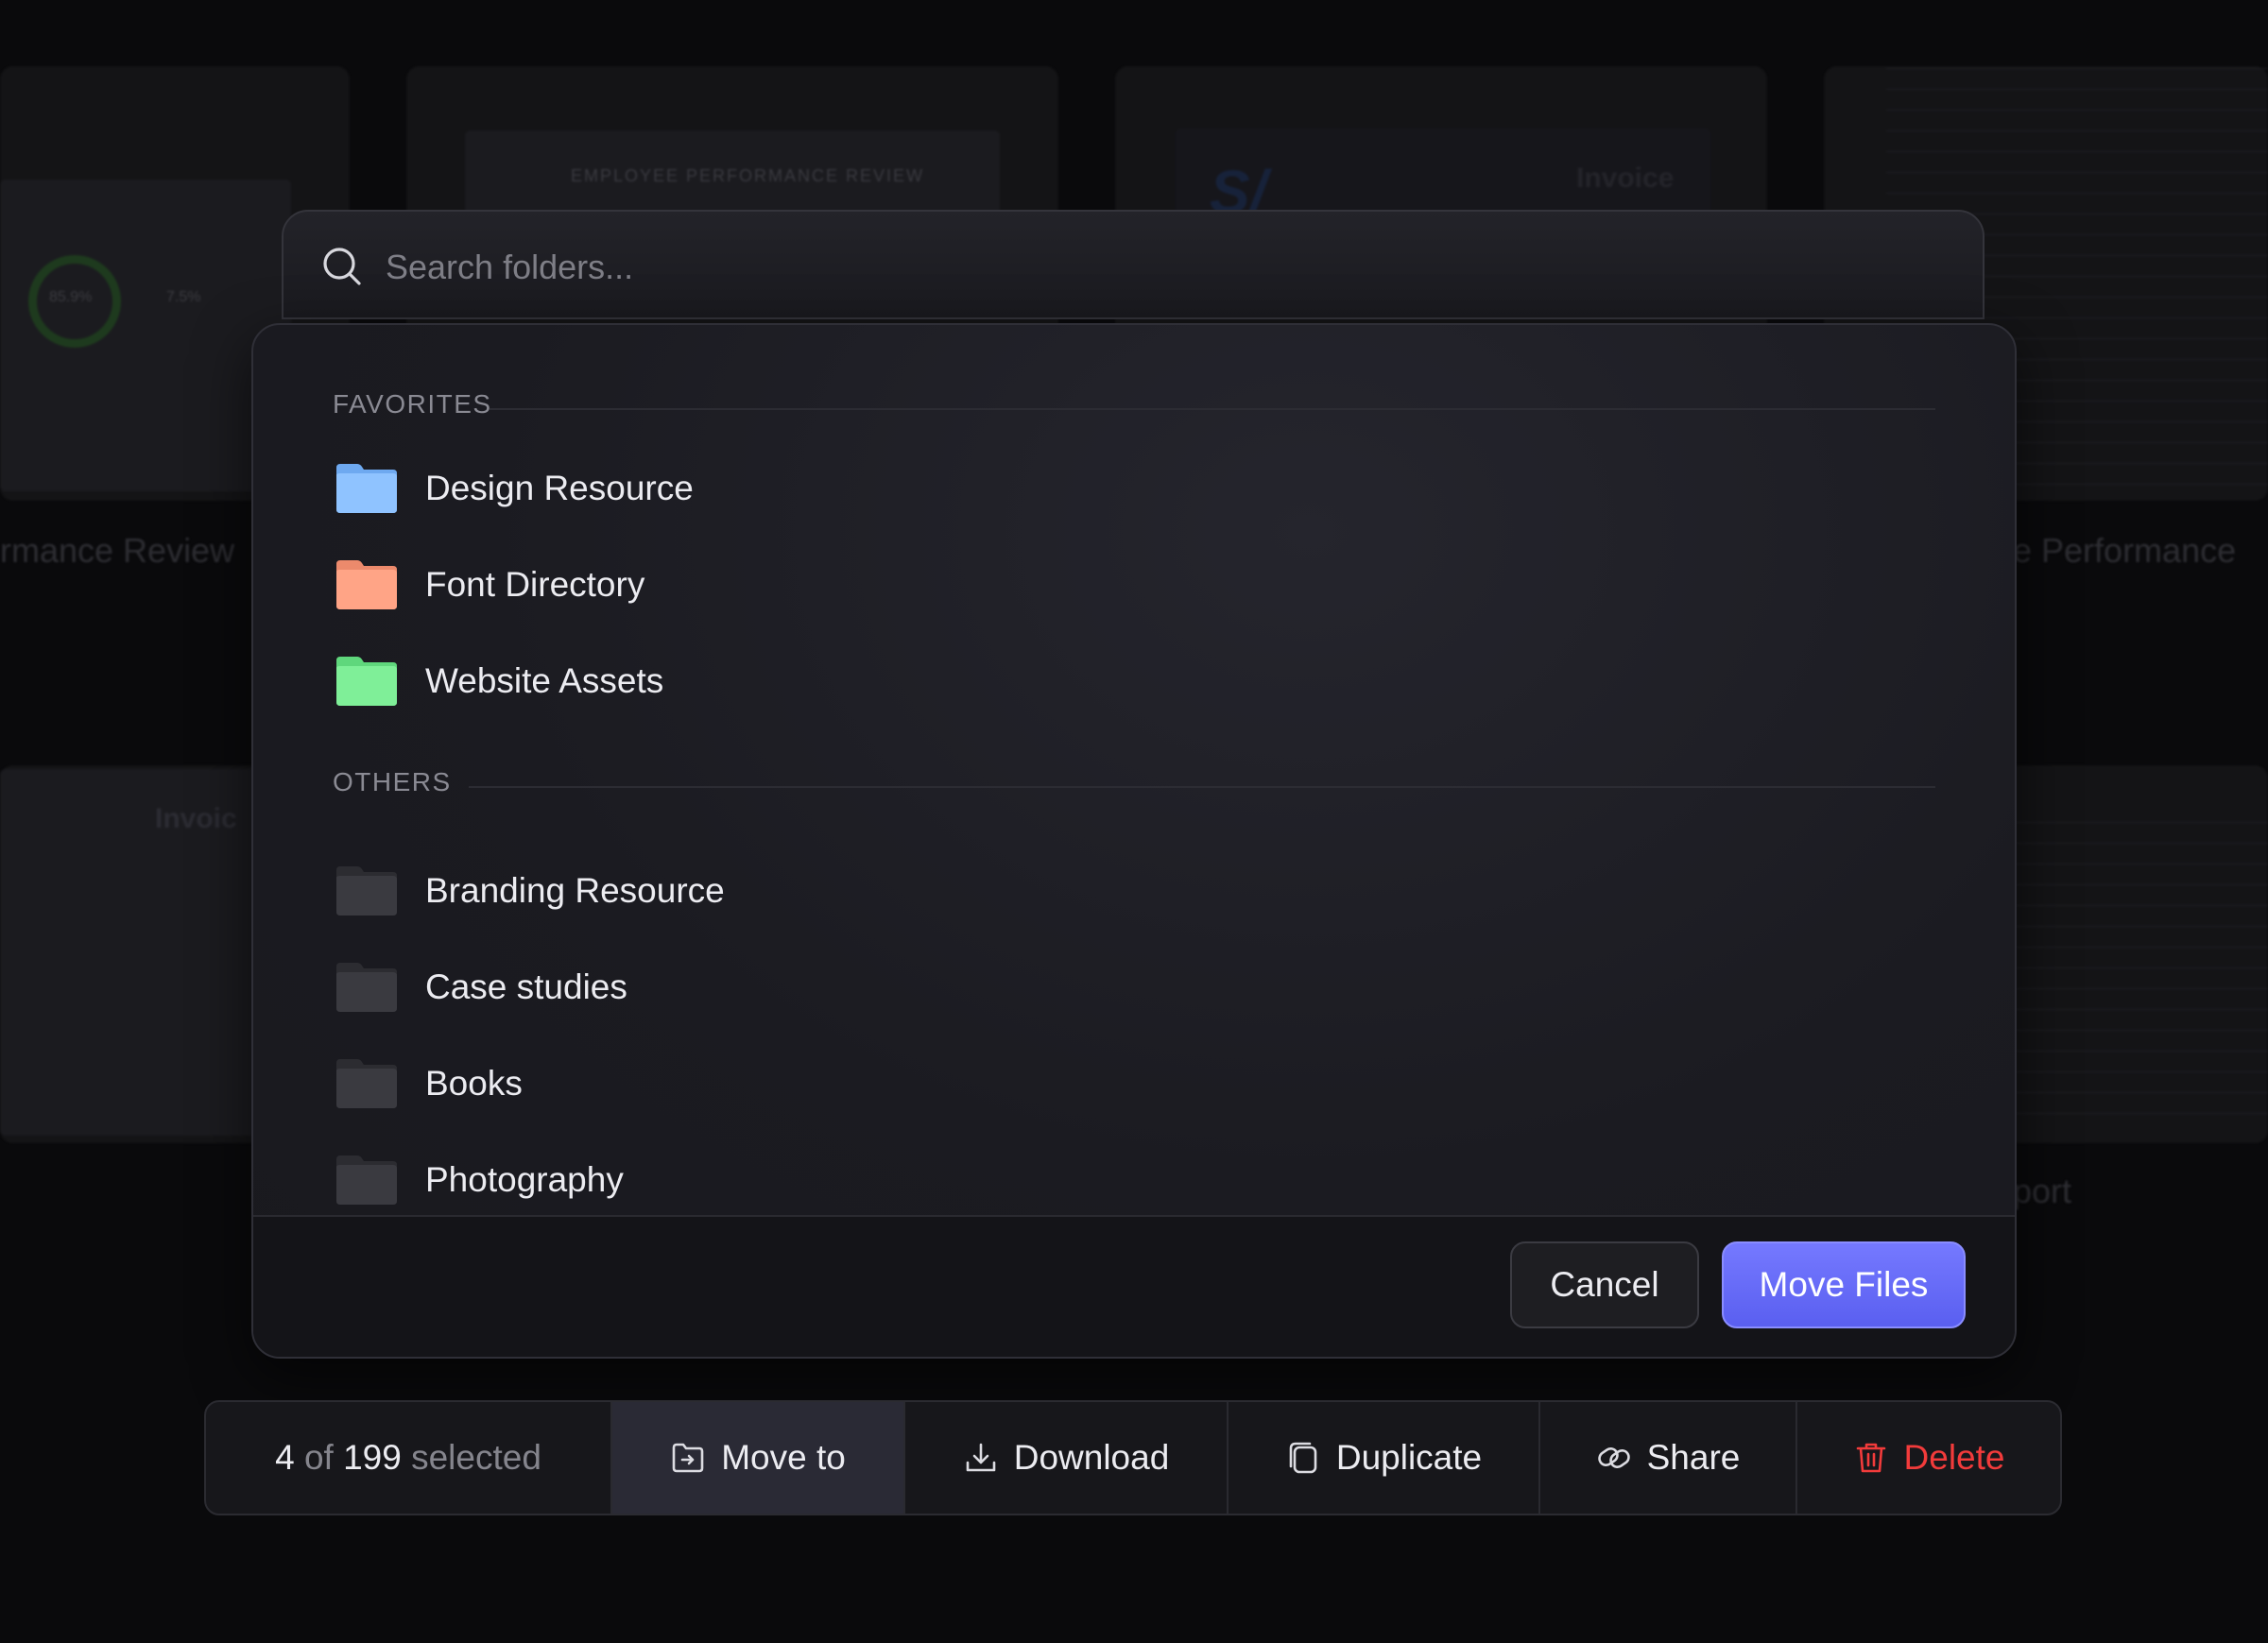 Image resolution: width=2268 pixels, height=1643 pixels. Describe the element at coordinates (1136, 488) in the screenshot. I see `folder-item-design-resource: Design Resource` at that location.